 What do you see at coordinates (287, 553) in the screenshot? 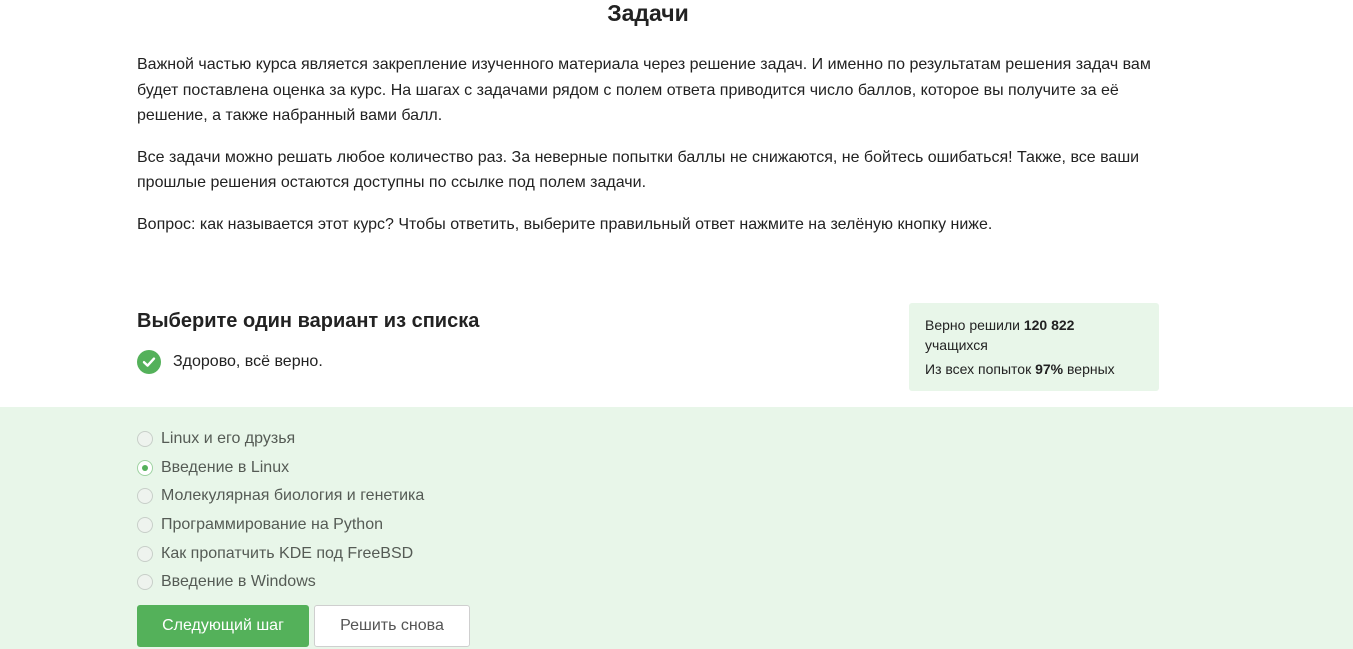
I see `option-label: Как пропатчить KDE под FreeBSD` at bounding box center [287, 553].